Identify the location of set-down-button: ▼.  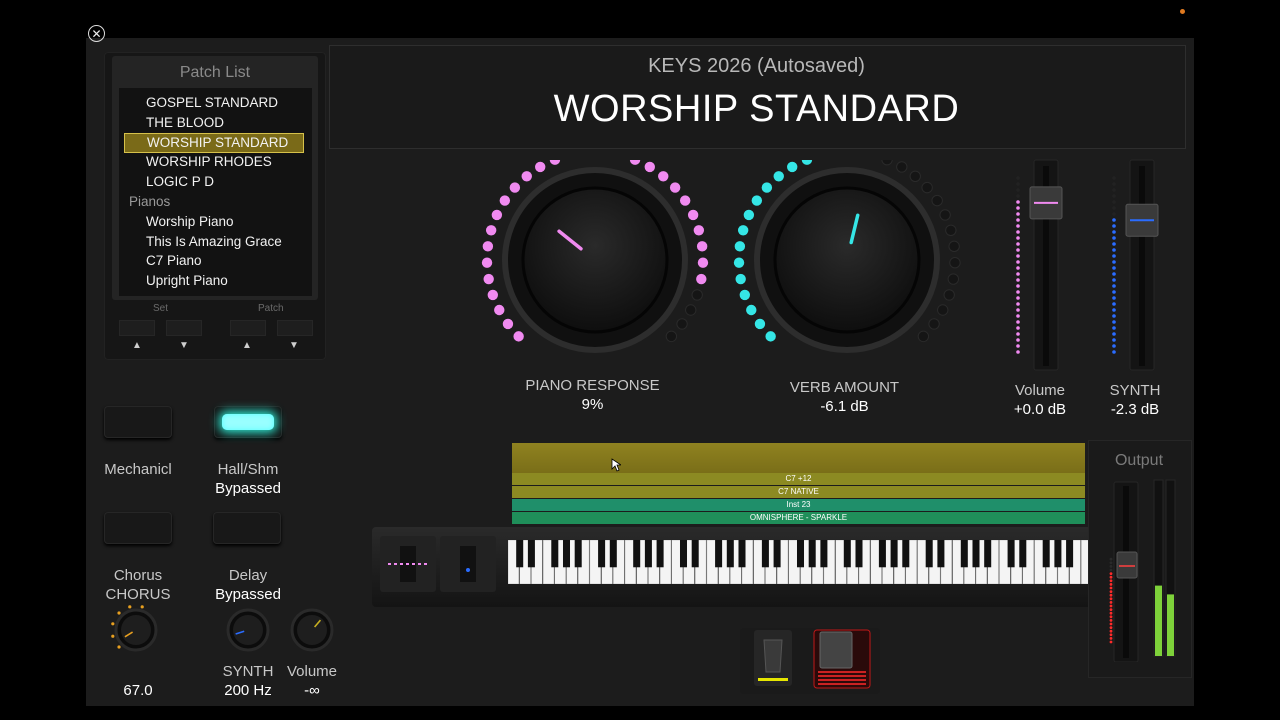
(184, 345).